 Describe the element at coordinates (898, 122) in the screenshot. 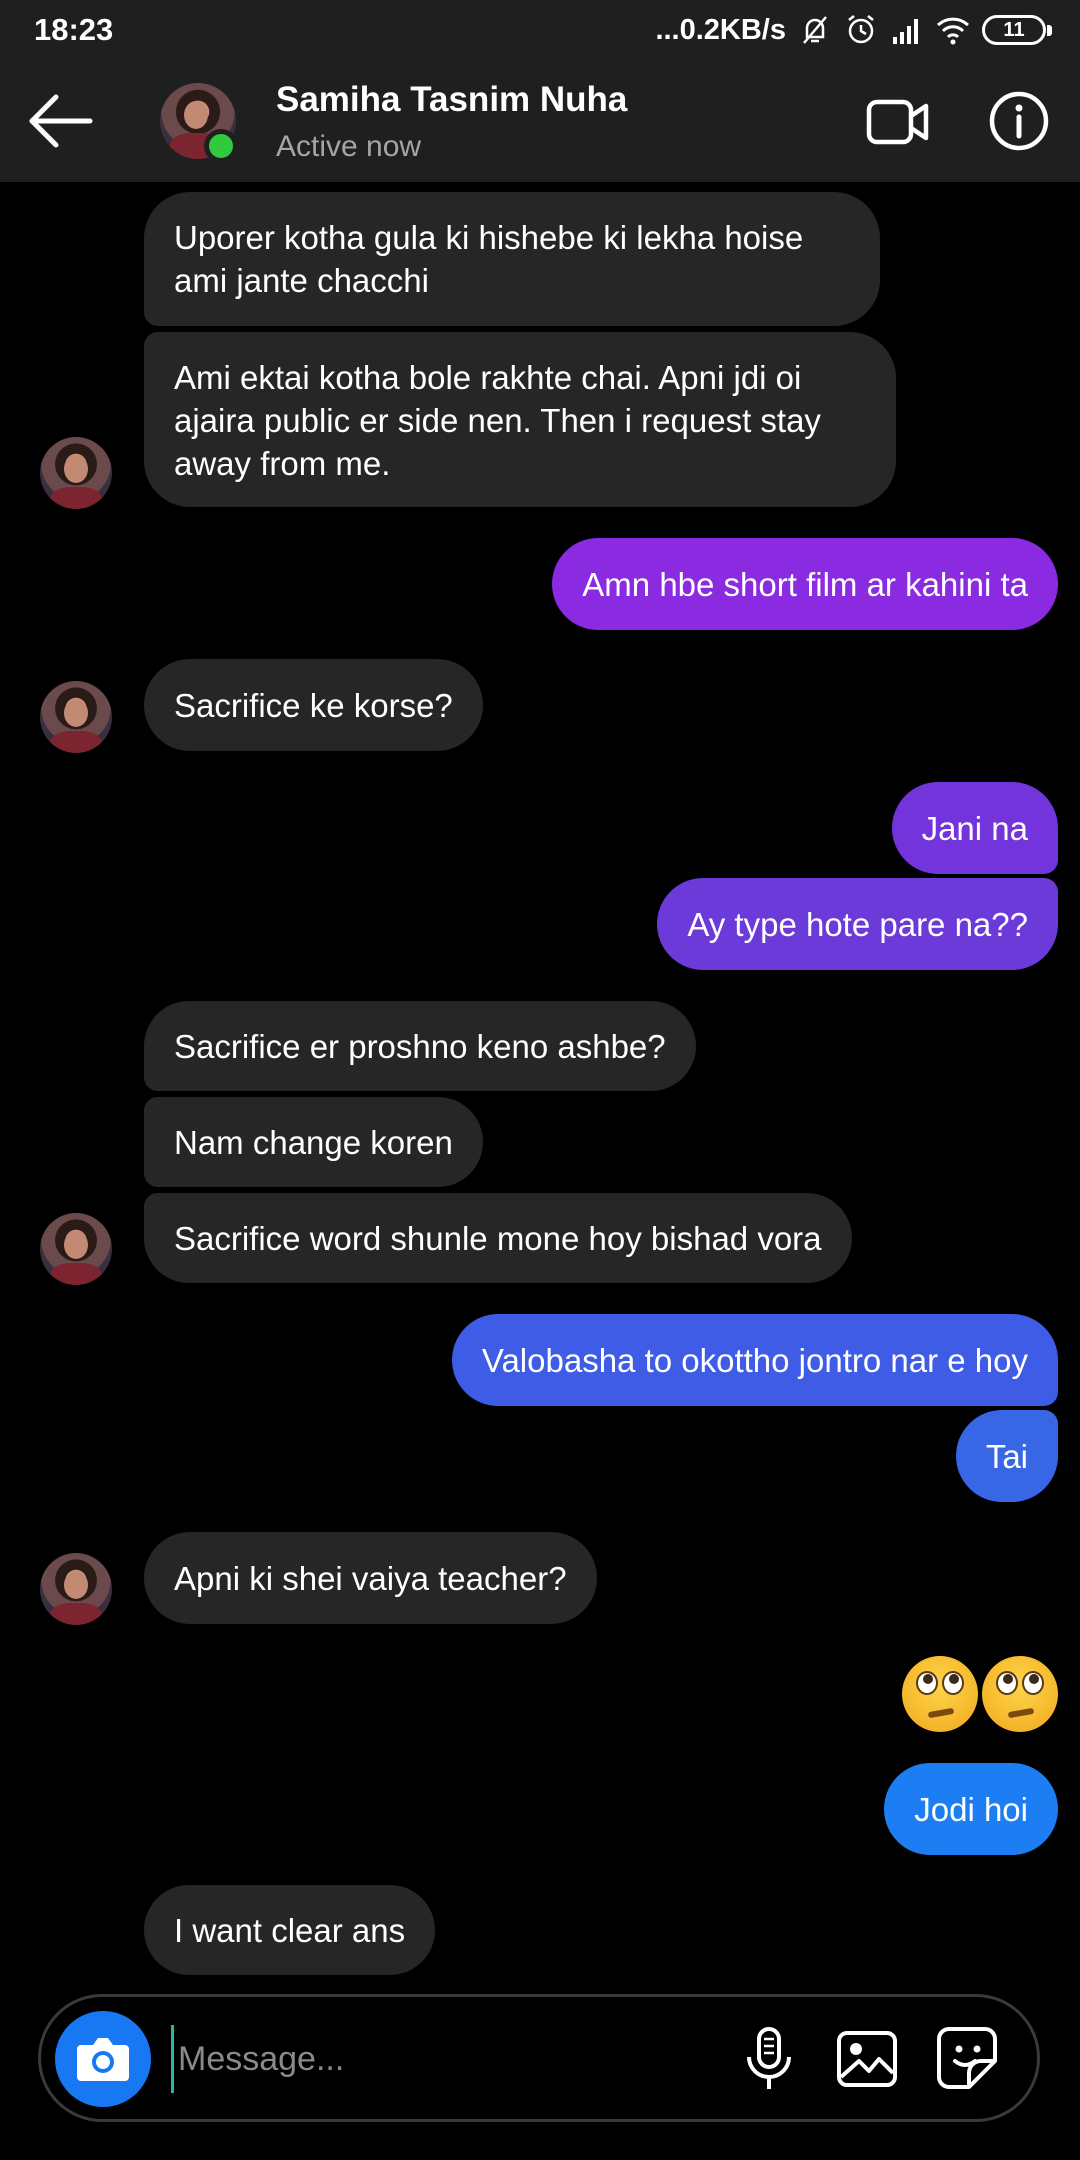

I see `video-call-icon` at that location.